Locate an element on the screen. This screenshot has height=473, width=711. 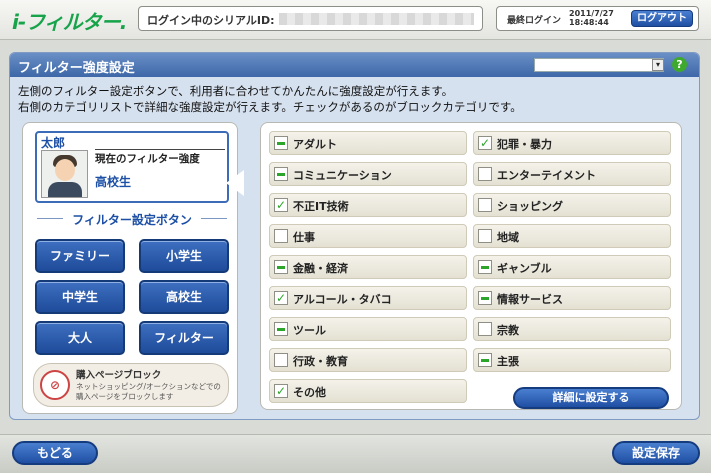
family-button: ファミリー is located at coordinates (80, 256).